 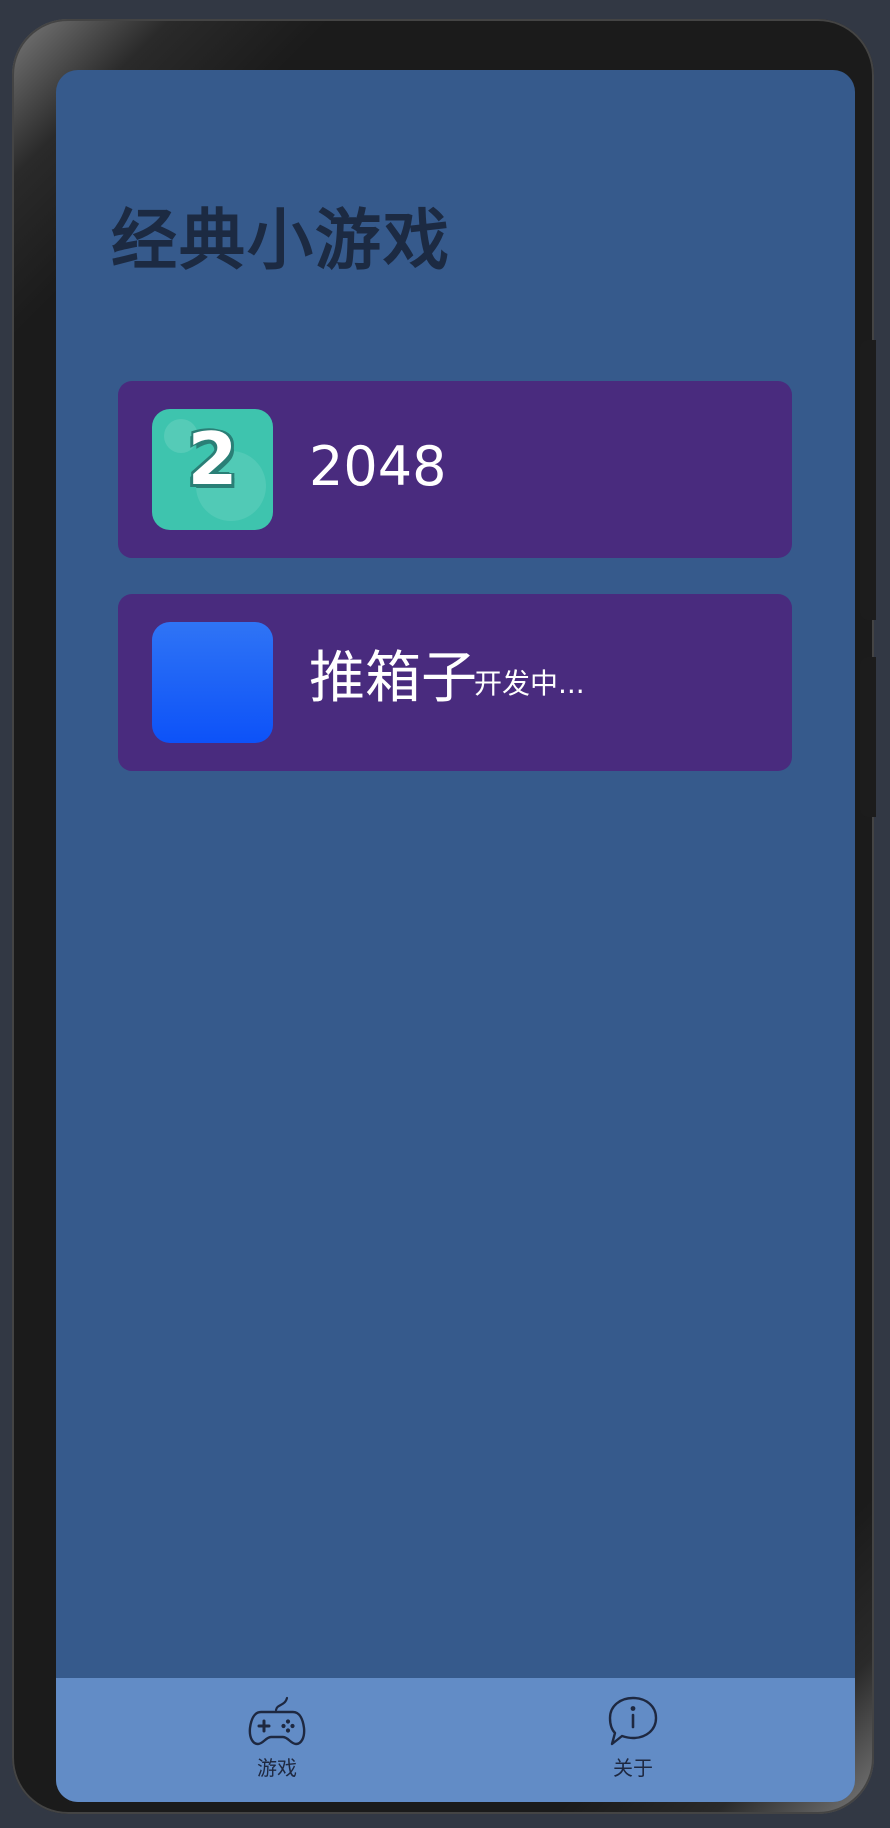 What do you see at coordinates (633, 1721) in the screenshot?
I see `info-bubble-icon` at bounding box center [633, 1721].